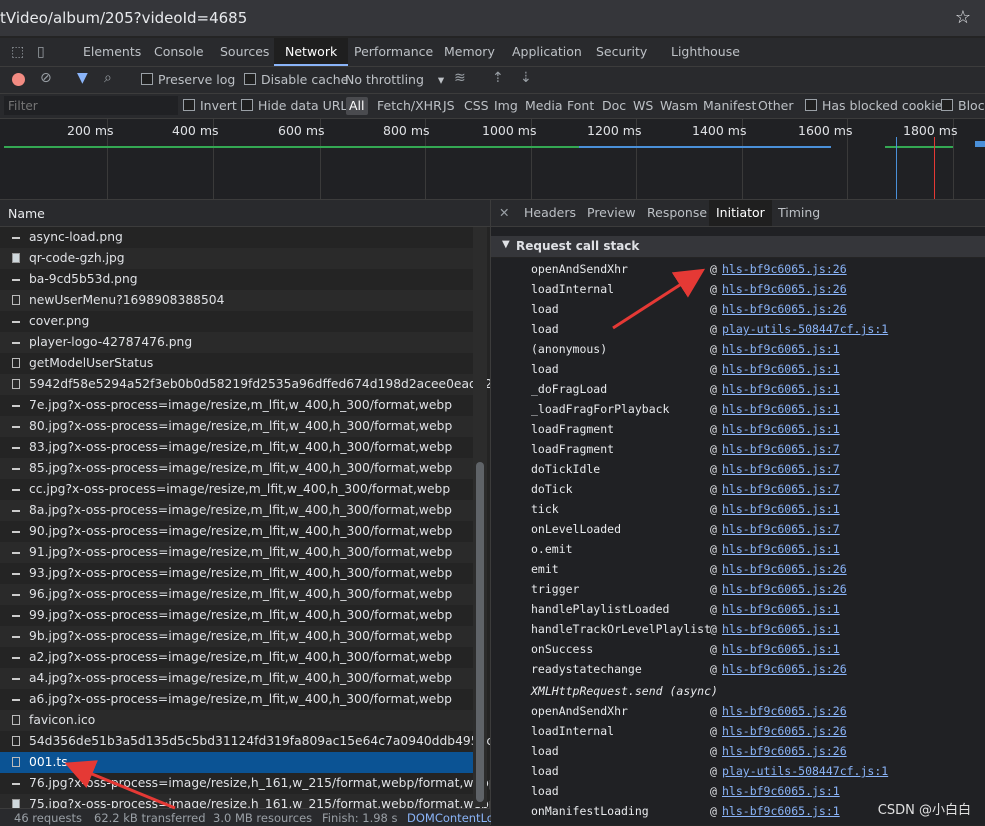 Image resolution: width=985 pixels, height=826 pixels. I want to click on tab-performance: Performance, so click(393, 52).